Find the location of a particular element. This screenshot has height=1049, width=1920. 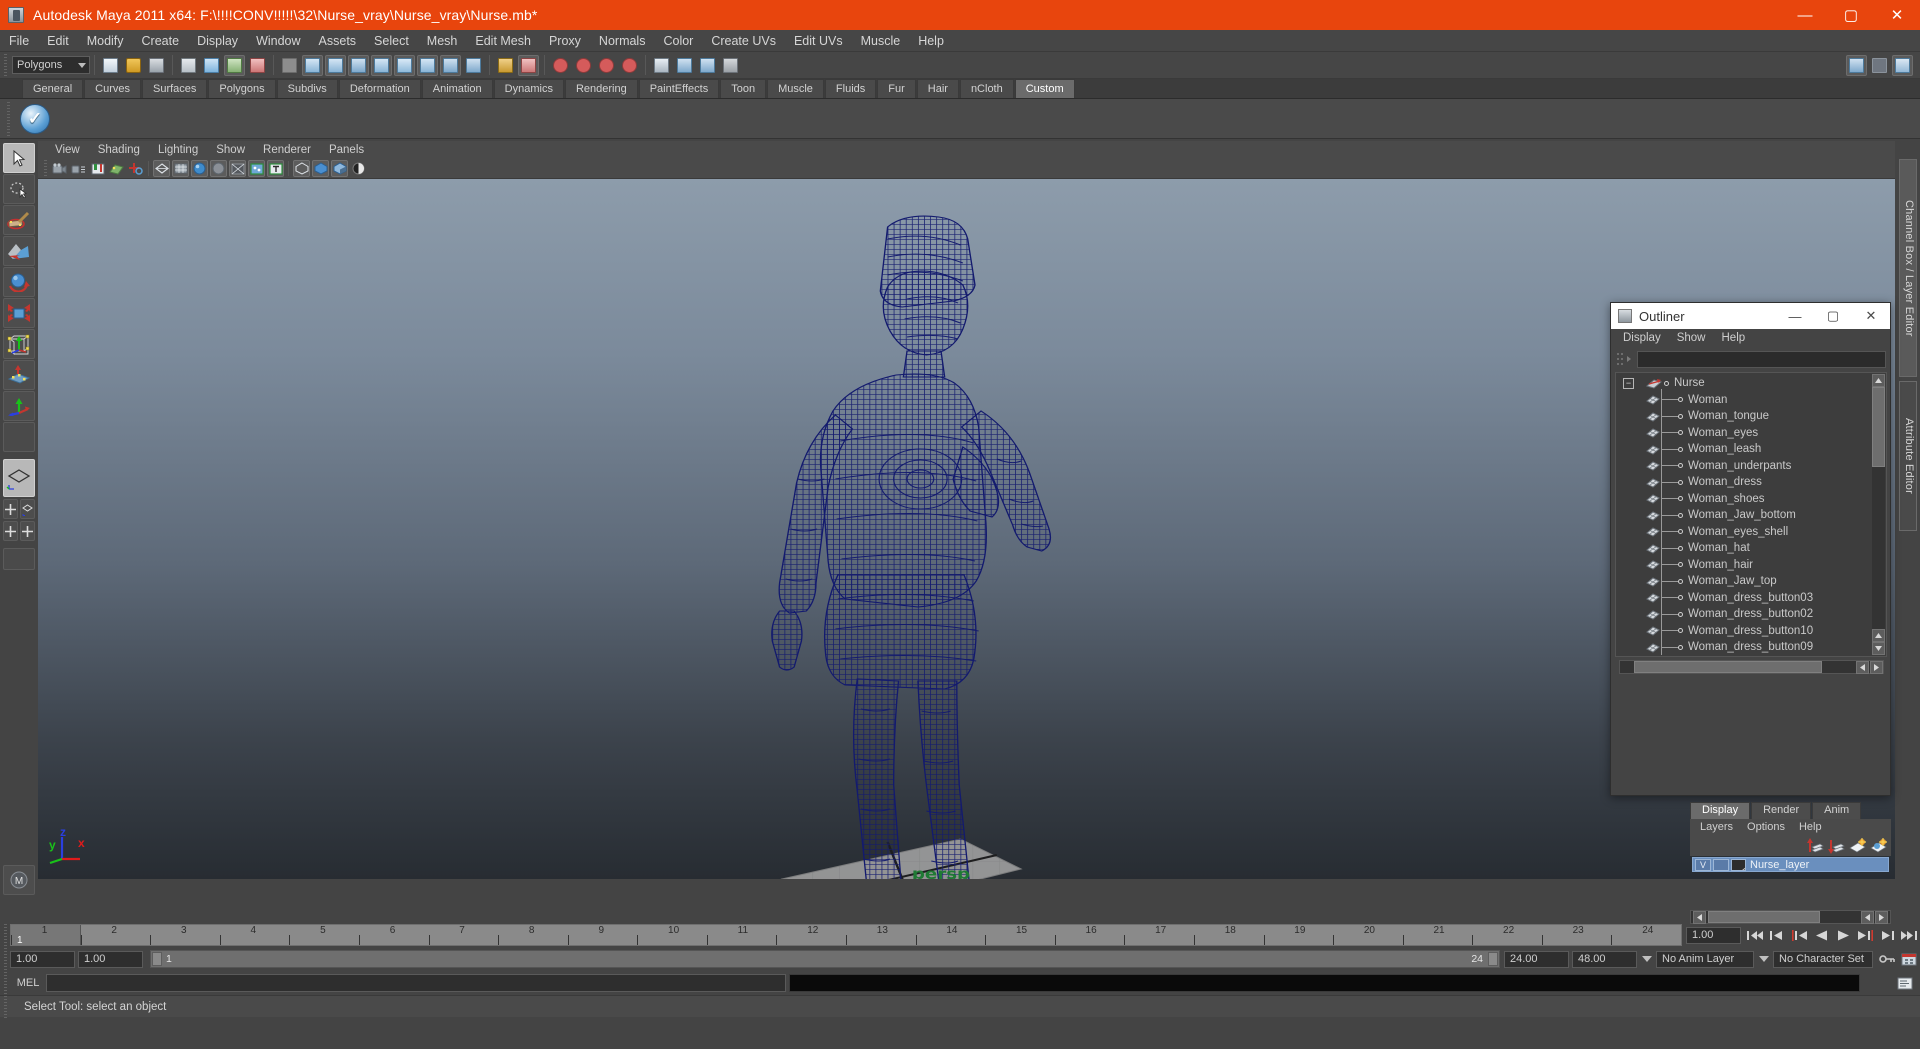

step-forward-frame-button is located at coordinates (1887, 935).